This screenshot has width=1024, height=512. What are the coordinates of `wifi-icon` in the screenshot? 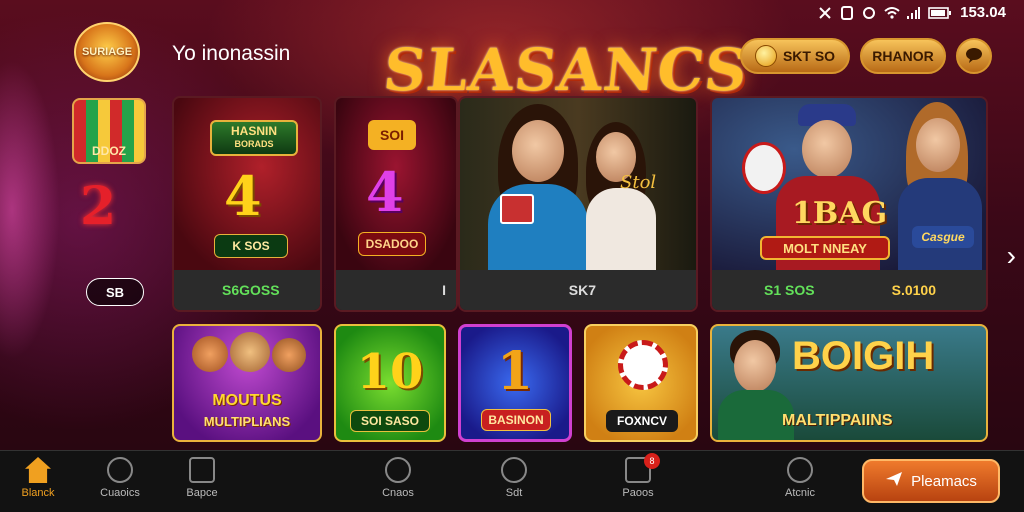 It's located at (892, 13).